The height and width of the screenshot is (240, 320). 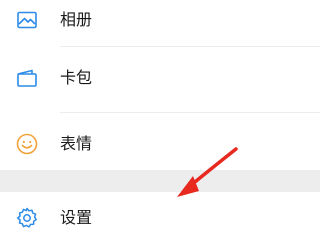 What do you see at coordinates (27, 144) in the screenshot?
I see `smiley-icon` at bounding box center [27, 144].